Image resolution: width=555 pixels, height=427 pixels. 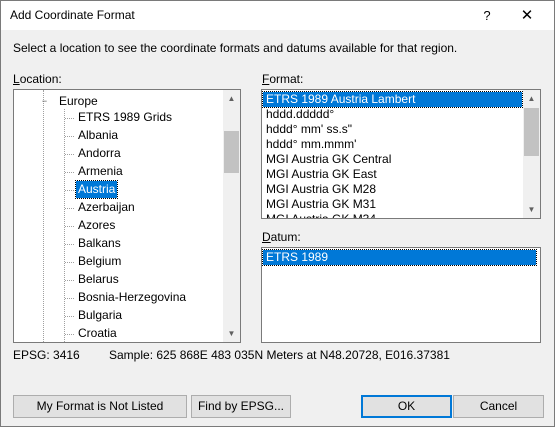 I want to click on help-button: ?, so click(x=487, y=15).